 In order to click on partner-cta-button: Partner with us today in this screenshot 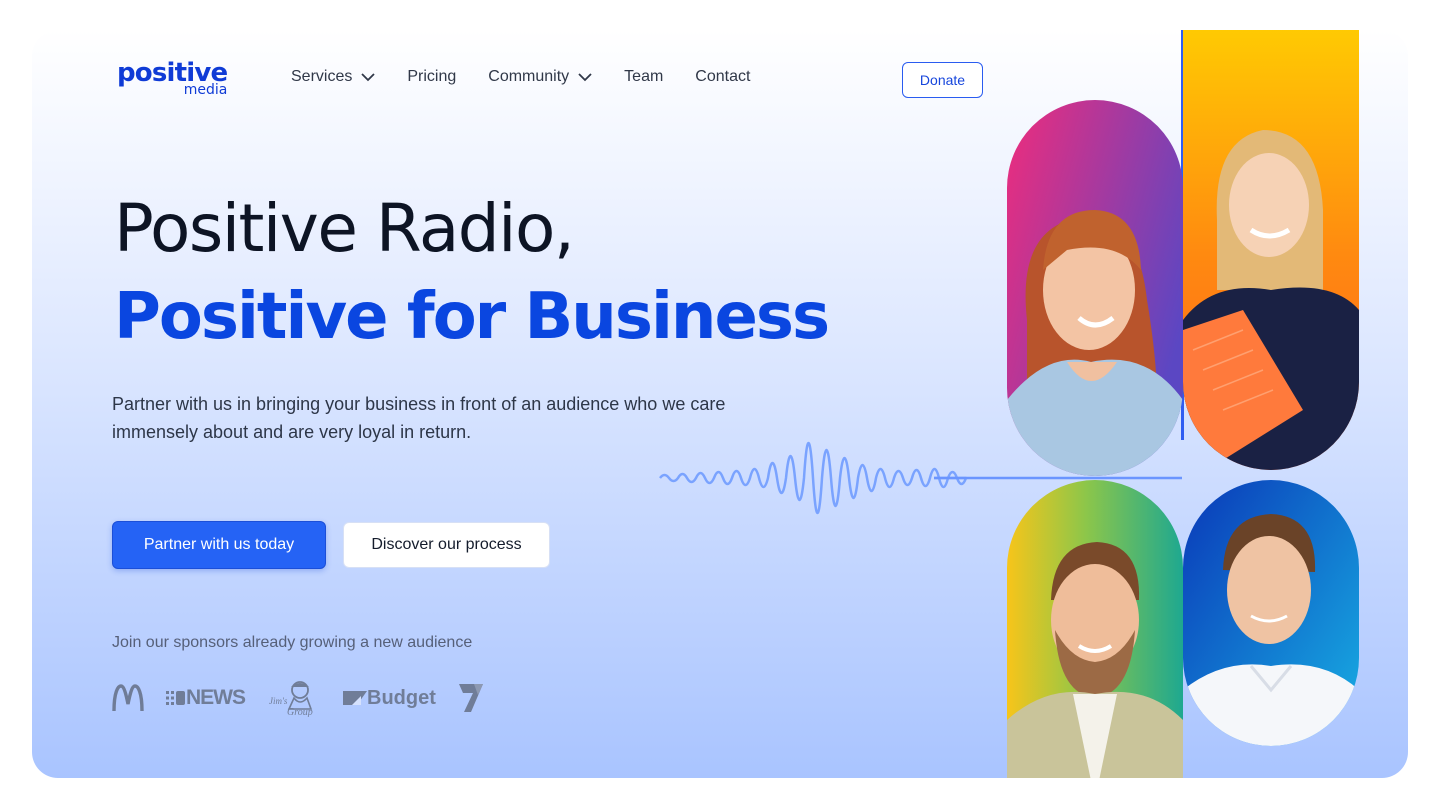, I will do `click(219, 545)`.